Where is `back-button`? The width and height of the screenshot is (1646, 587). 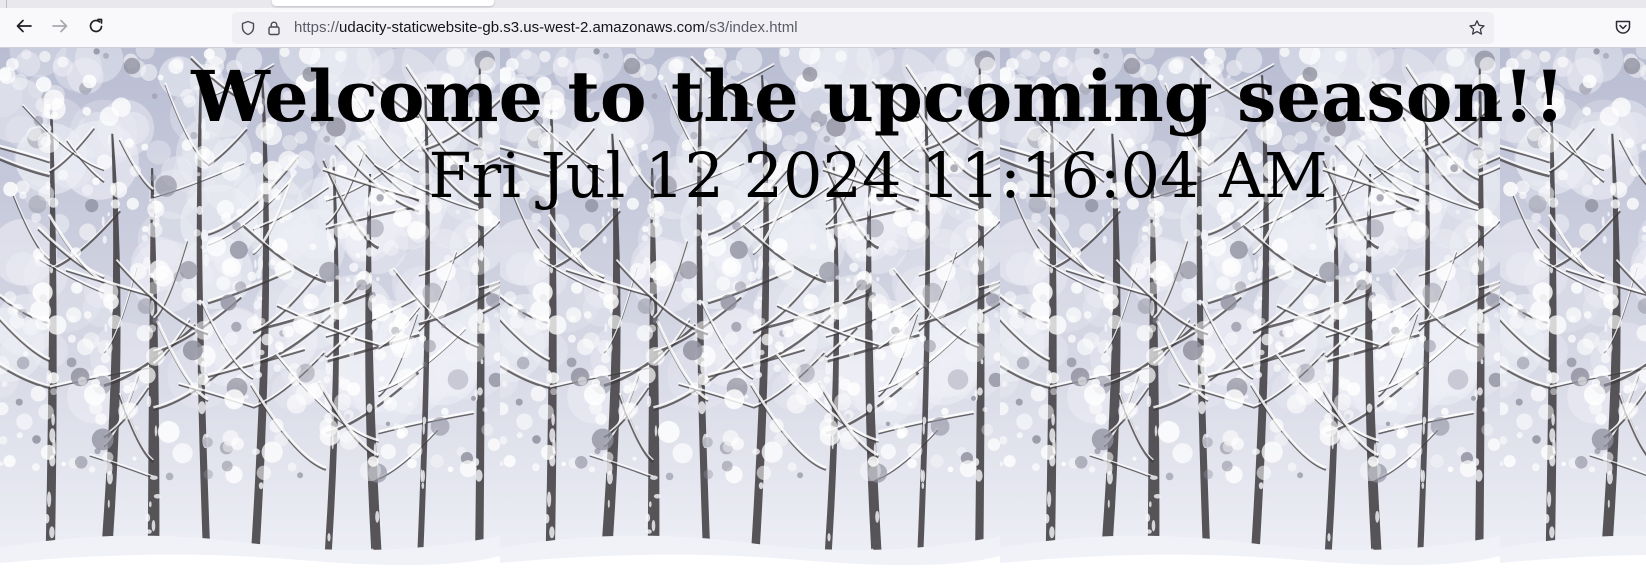 back-button is located at coordinates (24, 26).